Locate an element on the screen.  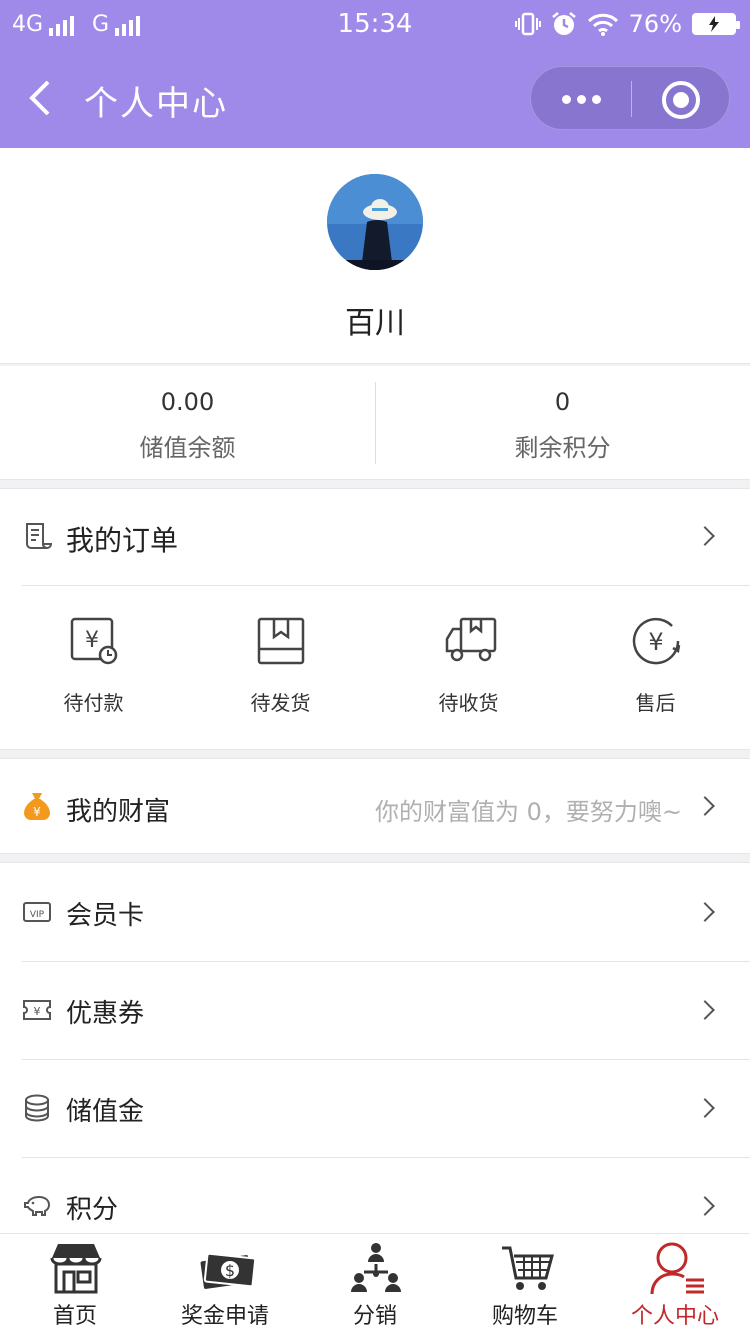
remaining-points-label: 剩余积分 is located at coordinates (562, 448).